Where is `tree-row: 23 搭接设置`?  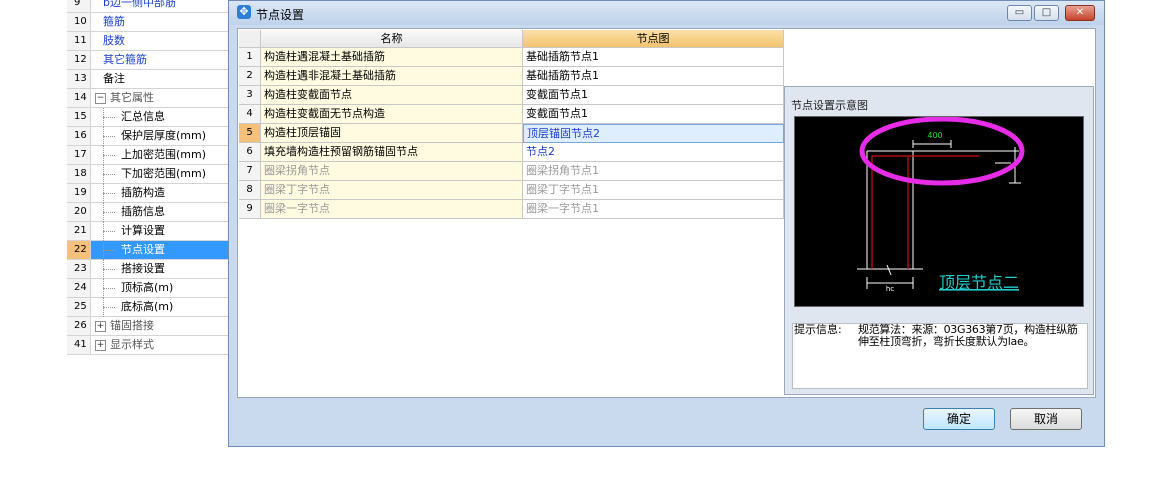
tree-row: 23 搭接设置 is located at coordinates (148, 269).